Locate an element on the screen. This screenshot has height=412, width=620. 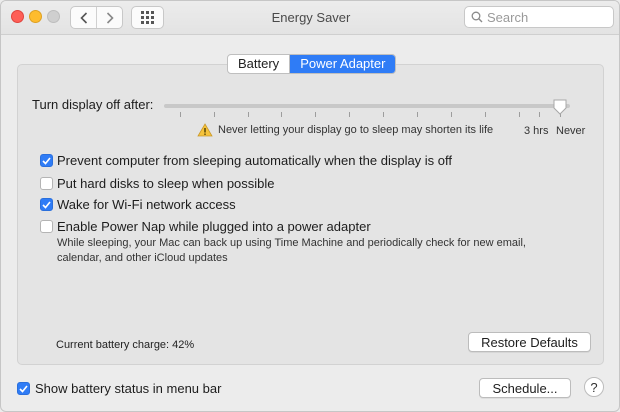
title-bar: Energy Saver is located at coordinates (310, 18).